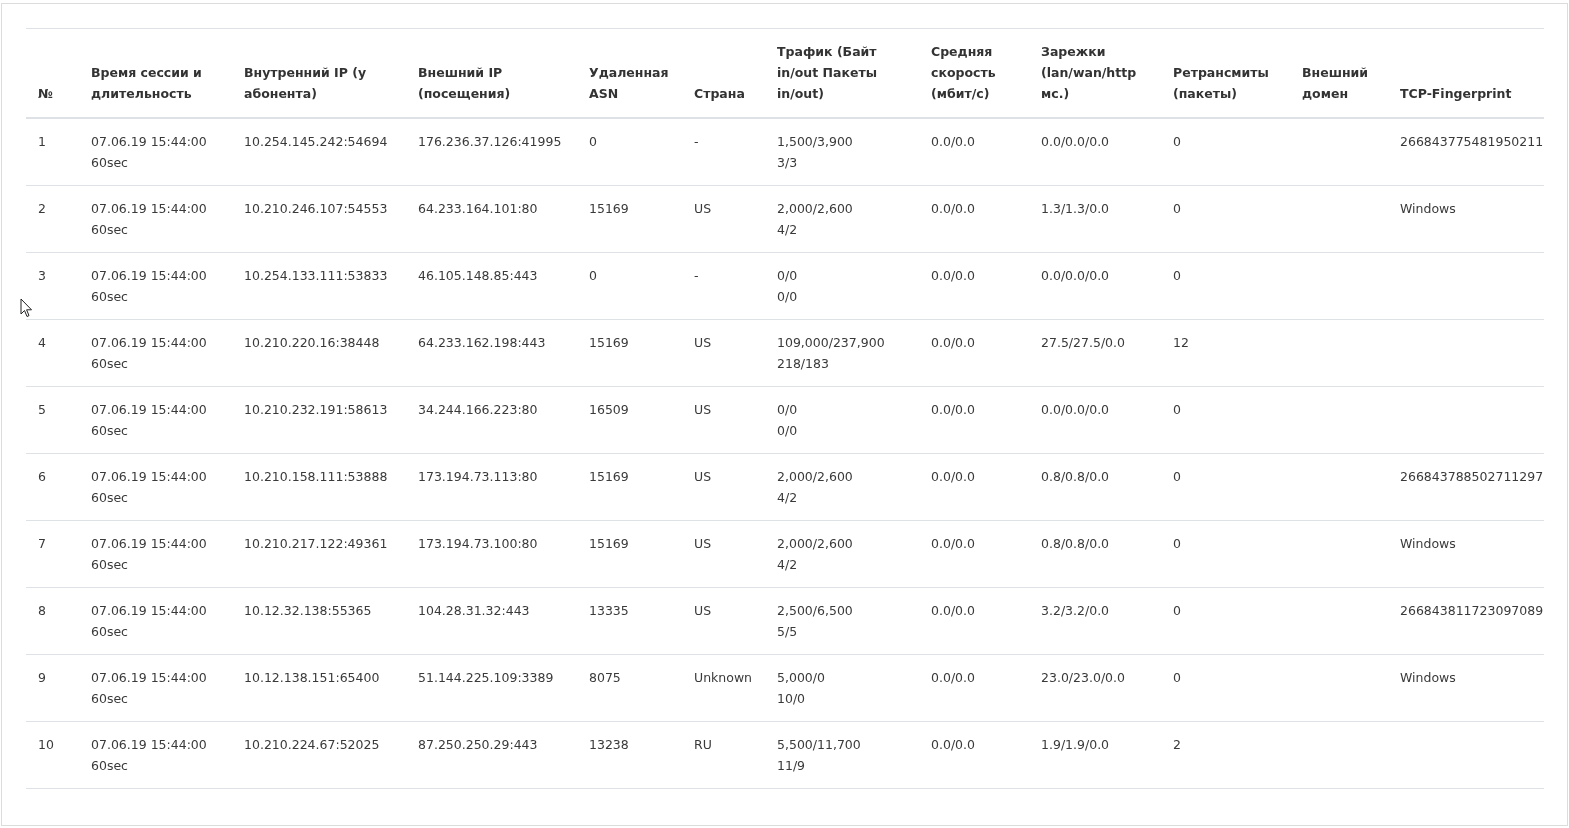 The width and height of the screenshot is (1569, 828). What do you see at coordinates (1075, 208) in the screenshot?
I see `table-cell: 1.3/1.3/0.0` at bounding box center [1075, 208].